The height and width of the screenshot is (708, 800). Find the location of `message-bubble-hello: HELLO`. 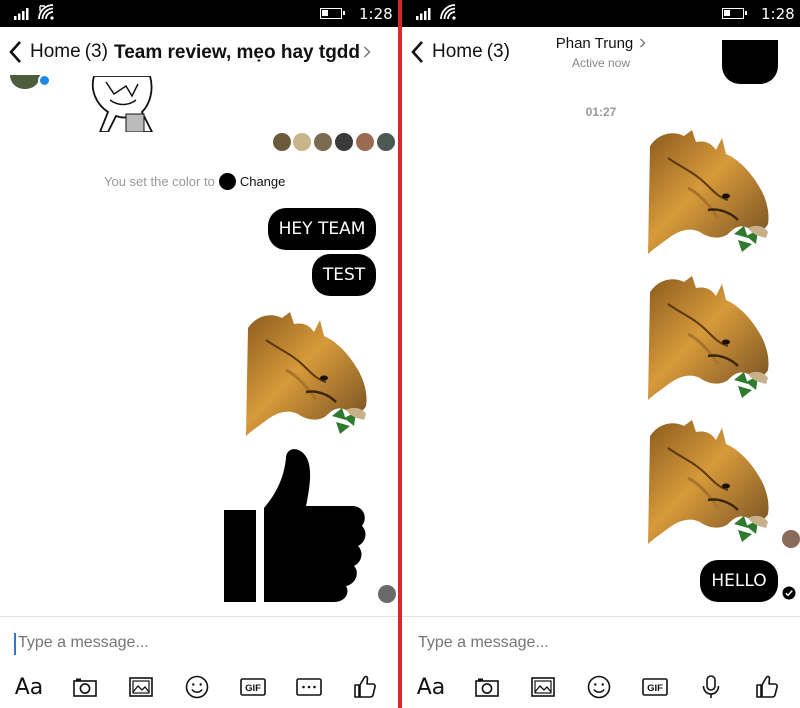

message-bubble-hello: HELLO is located at coordinates (739, 581).